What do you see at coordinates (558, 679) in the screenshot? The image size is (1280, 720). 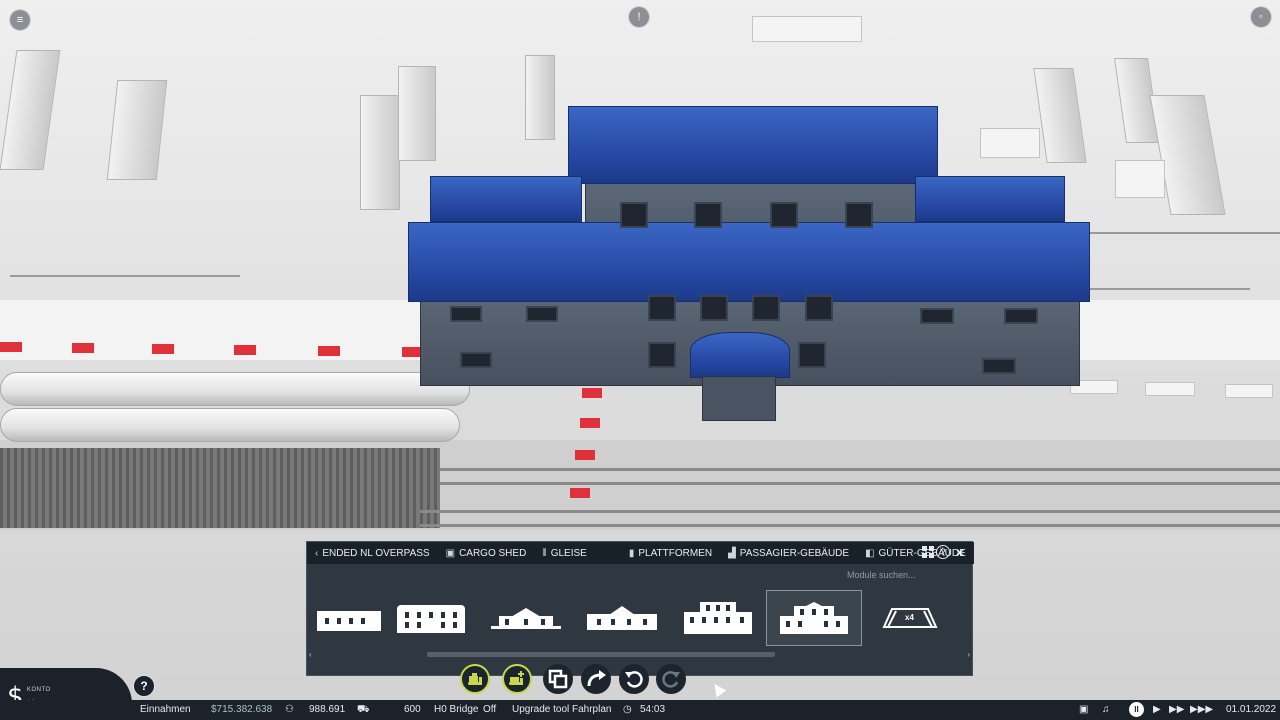 I see `copy-button` at bounding box center [558, 679].